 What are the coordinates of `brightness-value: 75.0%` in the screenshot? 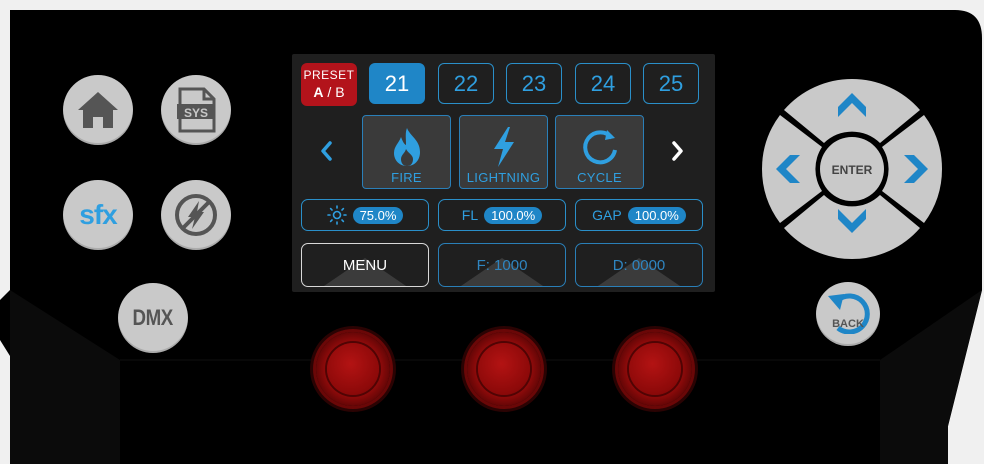 It's located at (378, 215).